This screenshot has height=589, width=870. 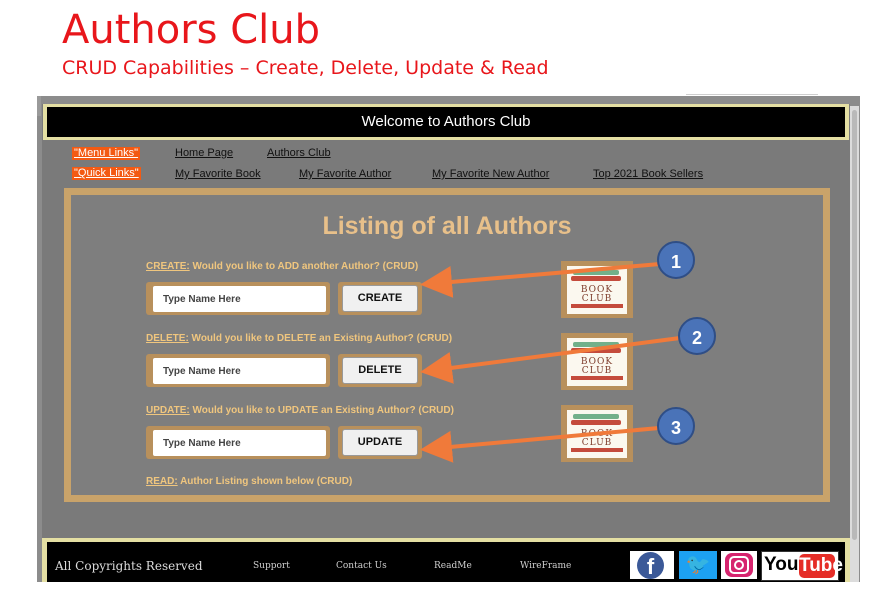 I want to click on callout-1: 1, so click(x=676, y=260).